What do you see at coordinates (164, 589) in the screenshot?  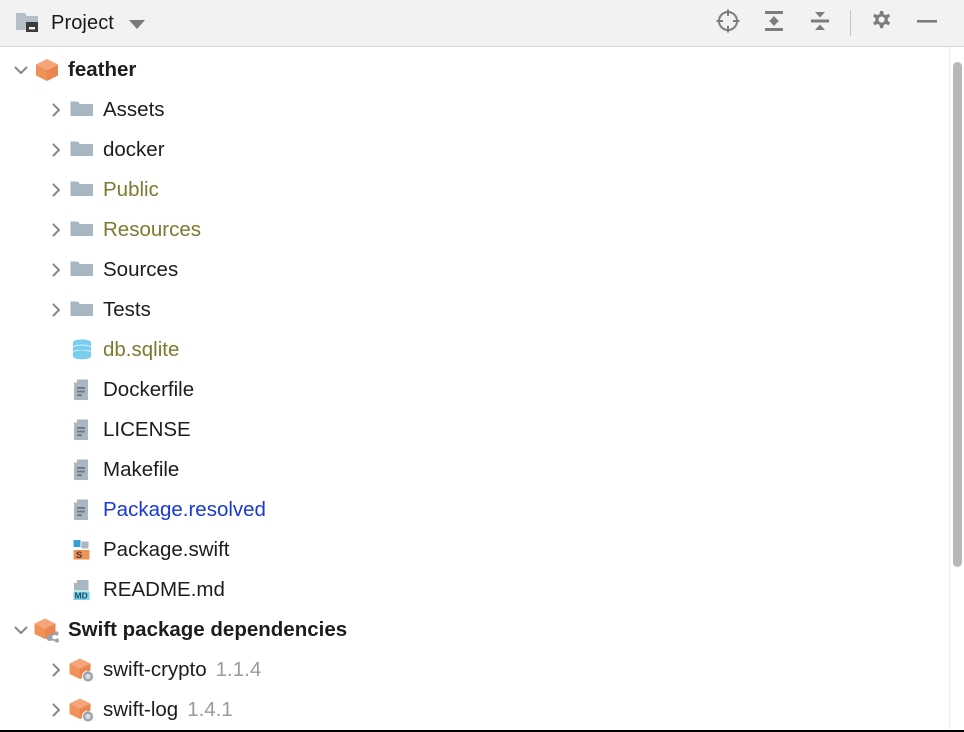 I see `tree-label: README.md` at bounding box center [164, 589].